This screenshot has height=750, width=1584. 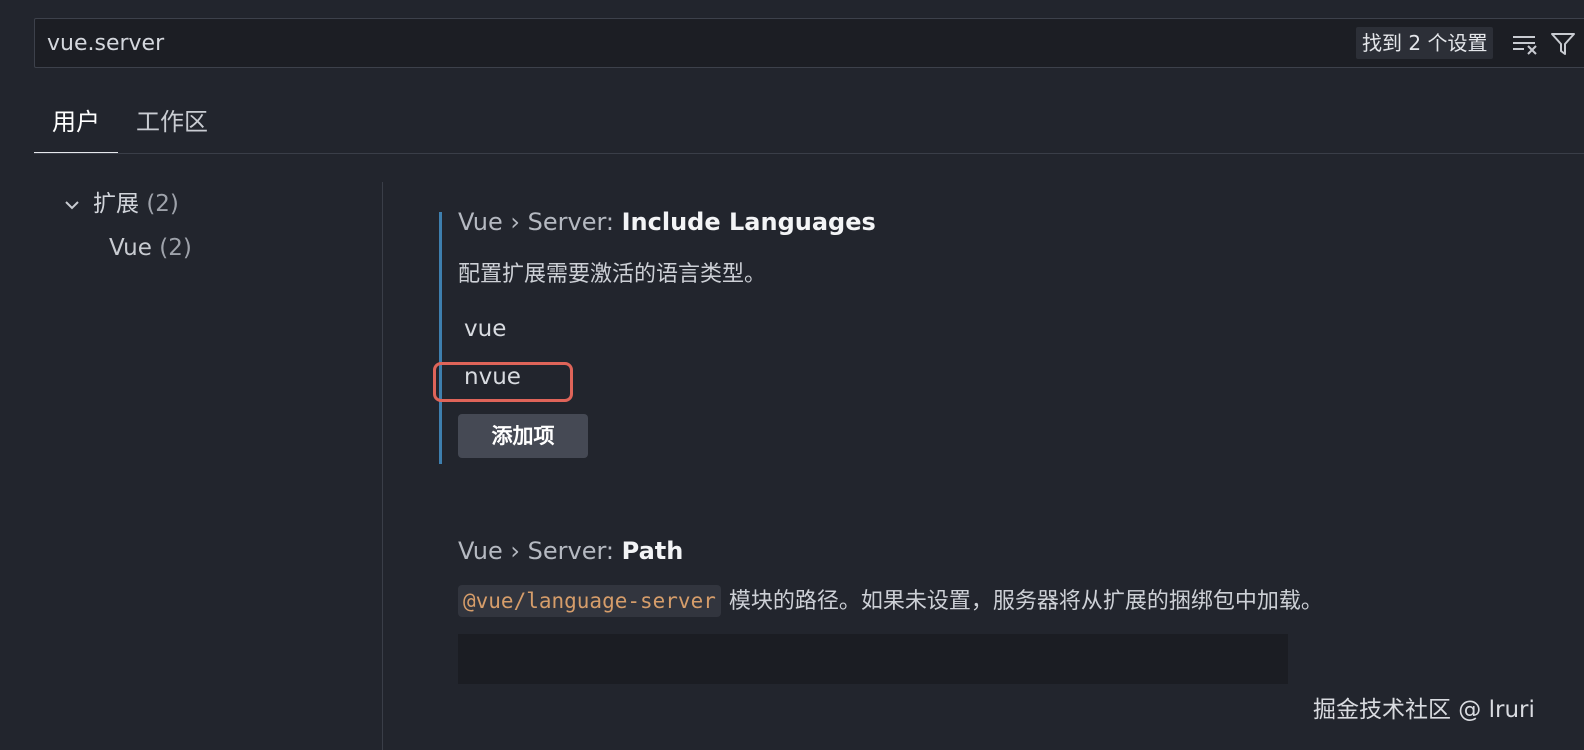 I want to click on settings-search-input, so click(x=692, y=43).